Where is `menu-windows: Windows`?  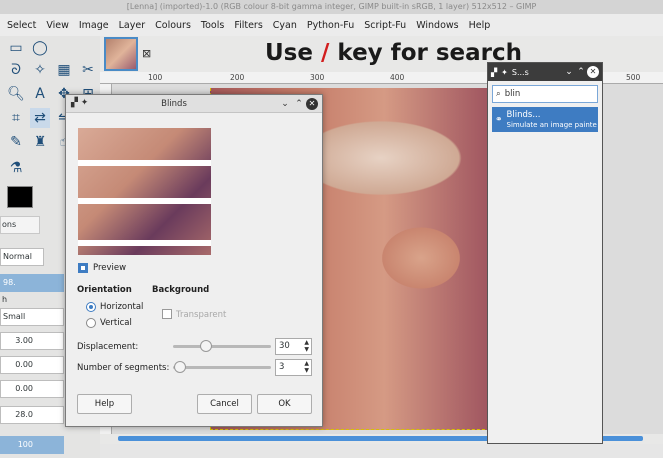 menu-windows: Windows is located at coordinates (437, 25).